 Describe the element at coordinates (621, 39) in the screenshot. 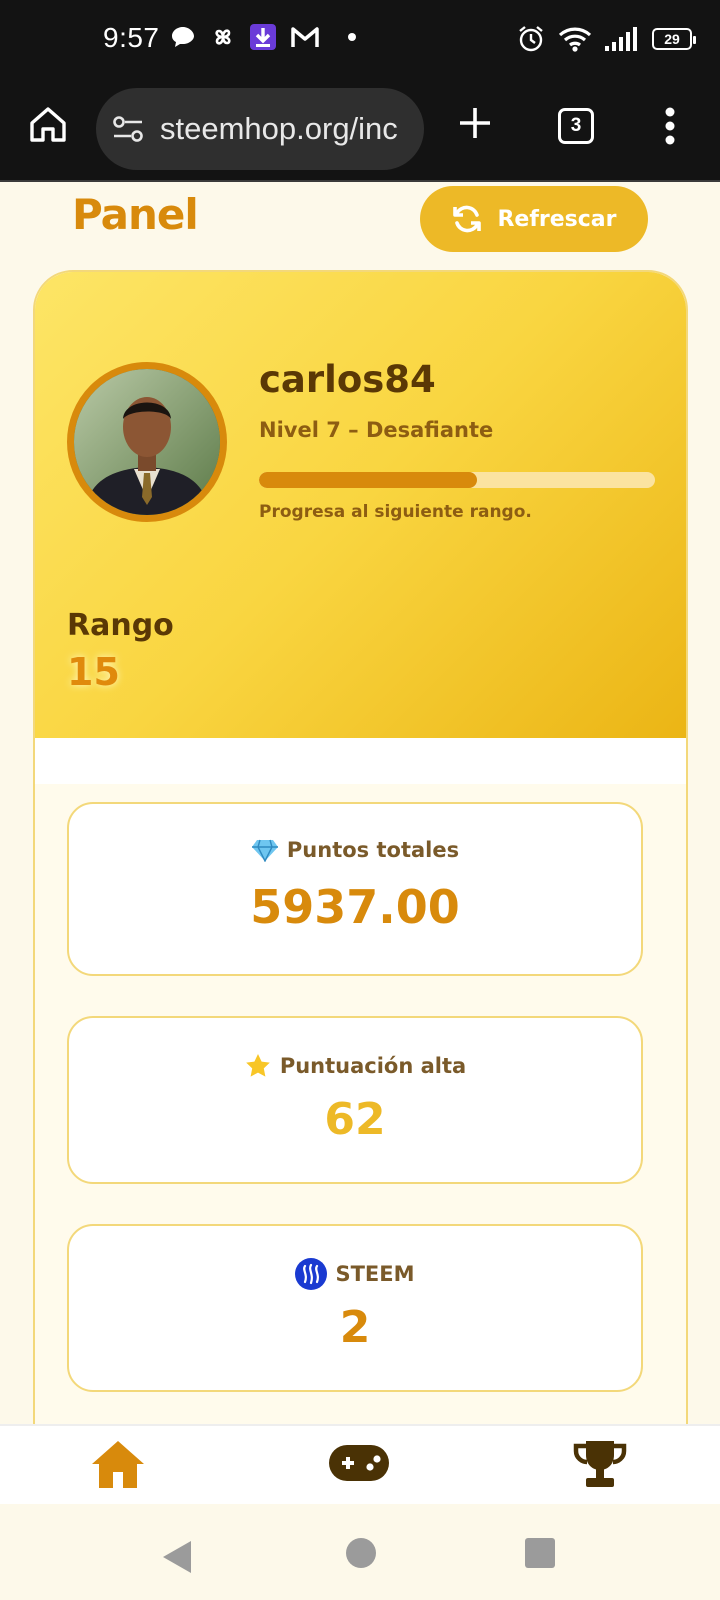

I see `signal-icon` at that location.